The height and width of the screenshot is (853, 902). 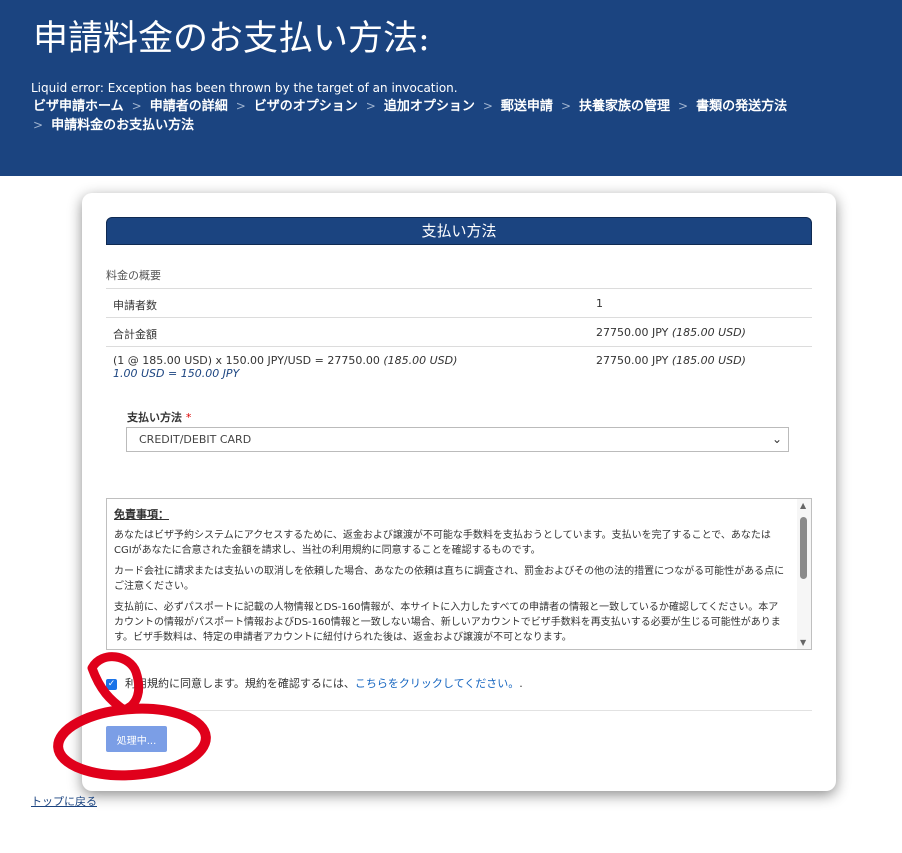 What do you see at coordinates (803, 505) in the screenshot?
I see `scroll-up-icon: ▲` at bounding box center [803, 505].